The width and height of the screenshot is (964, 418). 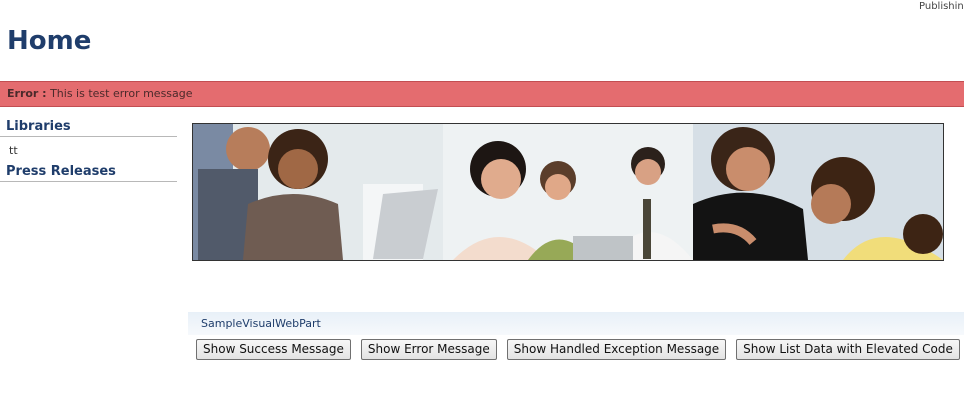 What do you see at coordinates (616, 349) in the screenshot?
I see `show-handled-exception-button: Show Handled Exception Message` at bounding box center [616, 349].